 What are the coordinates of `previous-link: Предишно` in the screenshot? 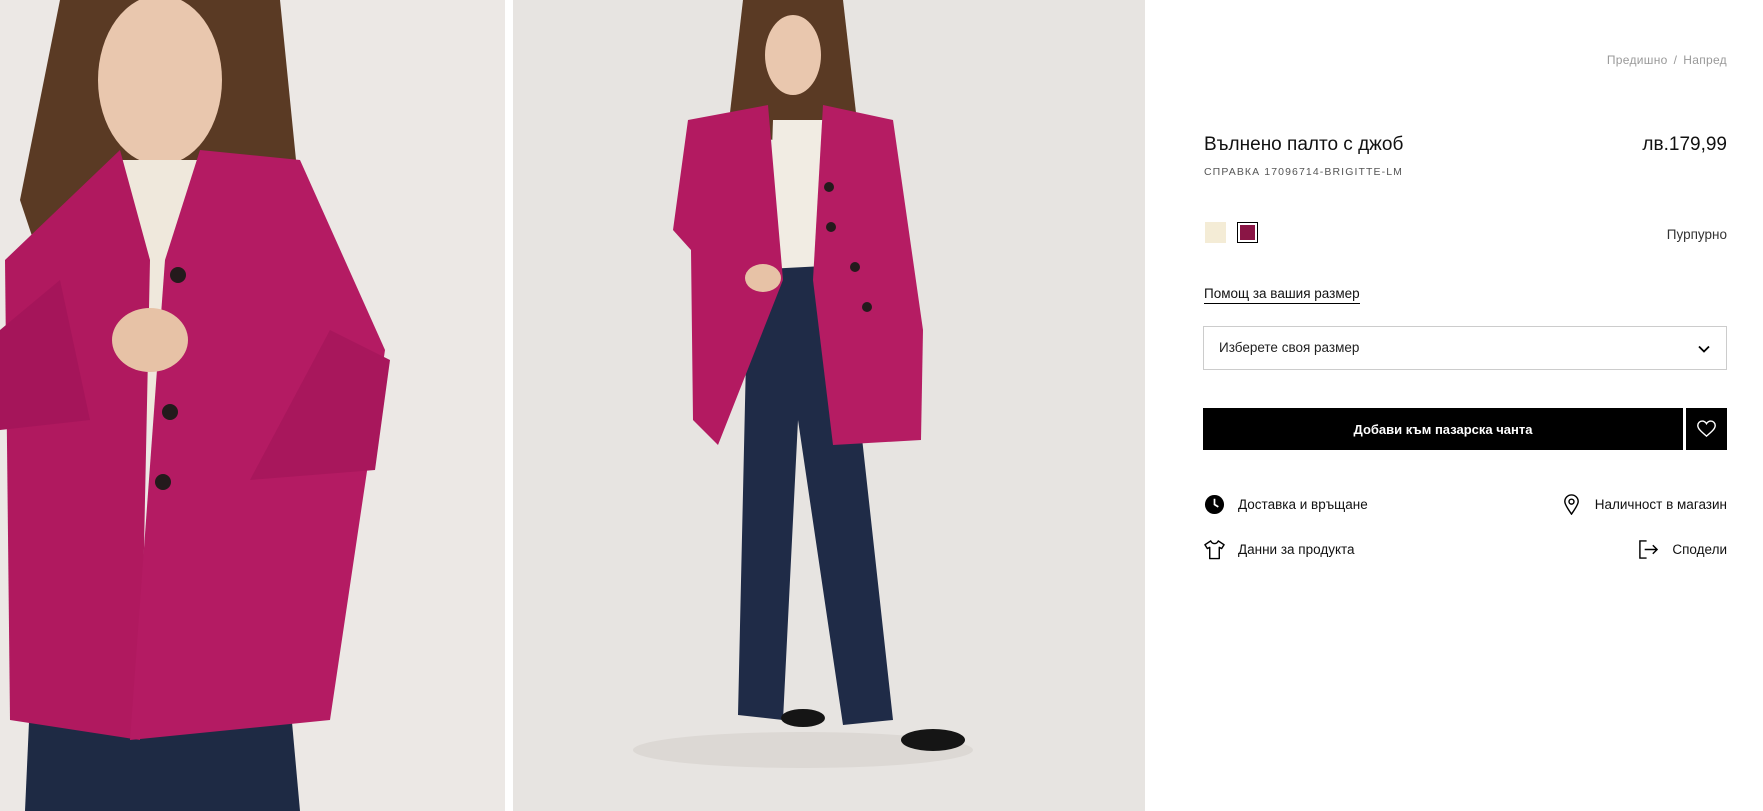 It's located at (1637, 60).